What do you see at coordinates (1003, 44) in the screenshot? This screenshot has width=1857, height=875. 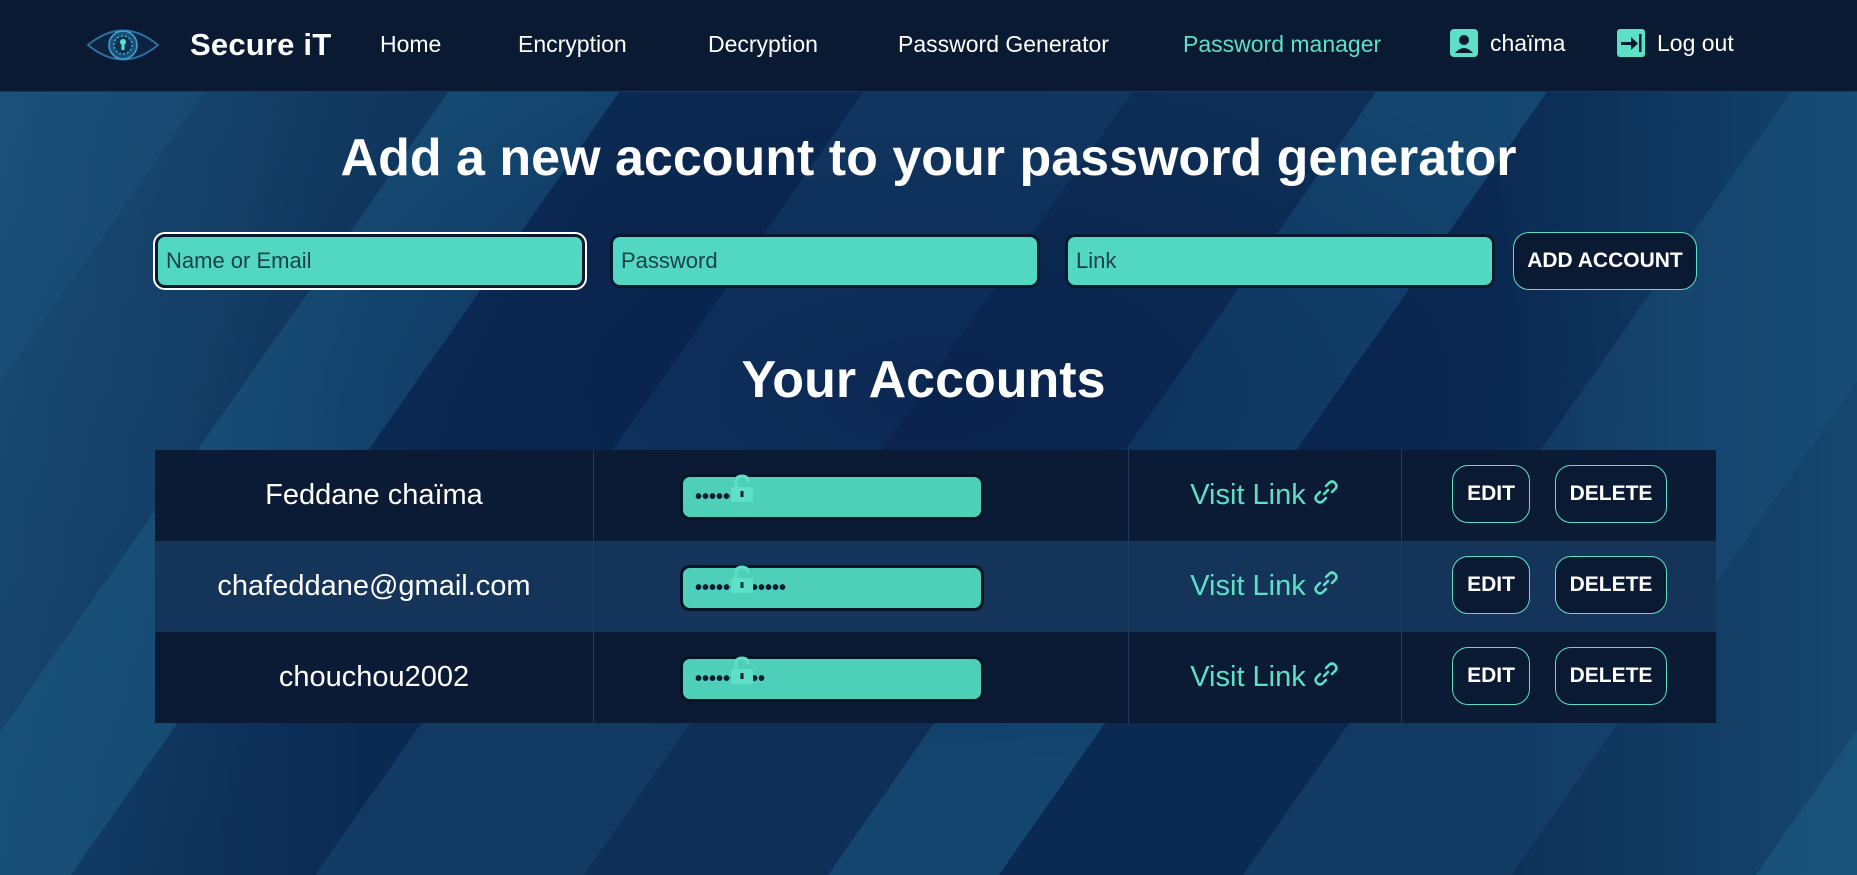 I see `nav-password-generator: Password Generator` at bounding box center [1003, 44].